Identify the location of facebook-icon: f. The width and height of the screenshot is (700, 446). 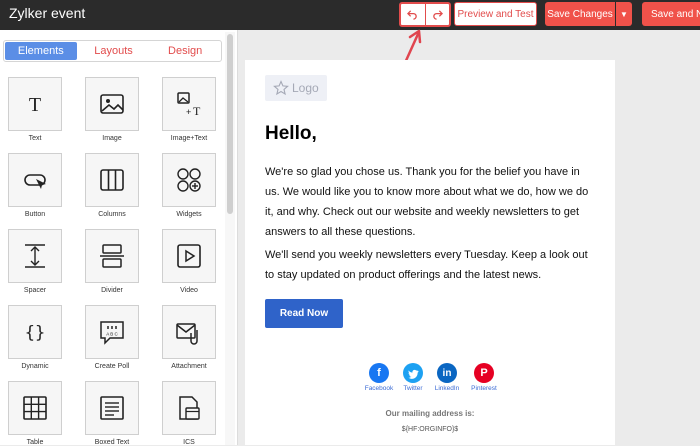
(379, 373).